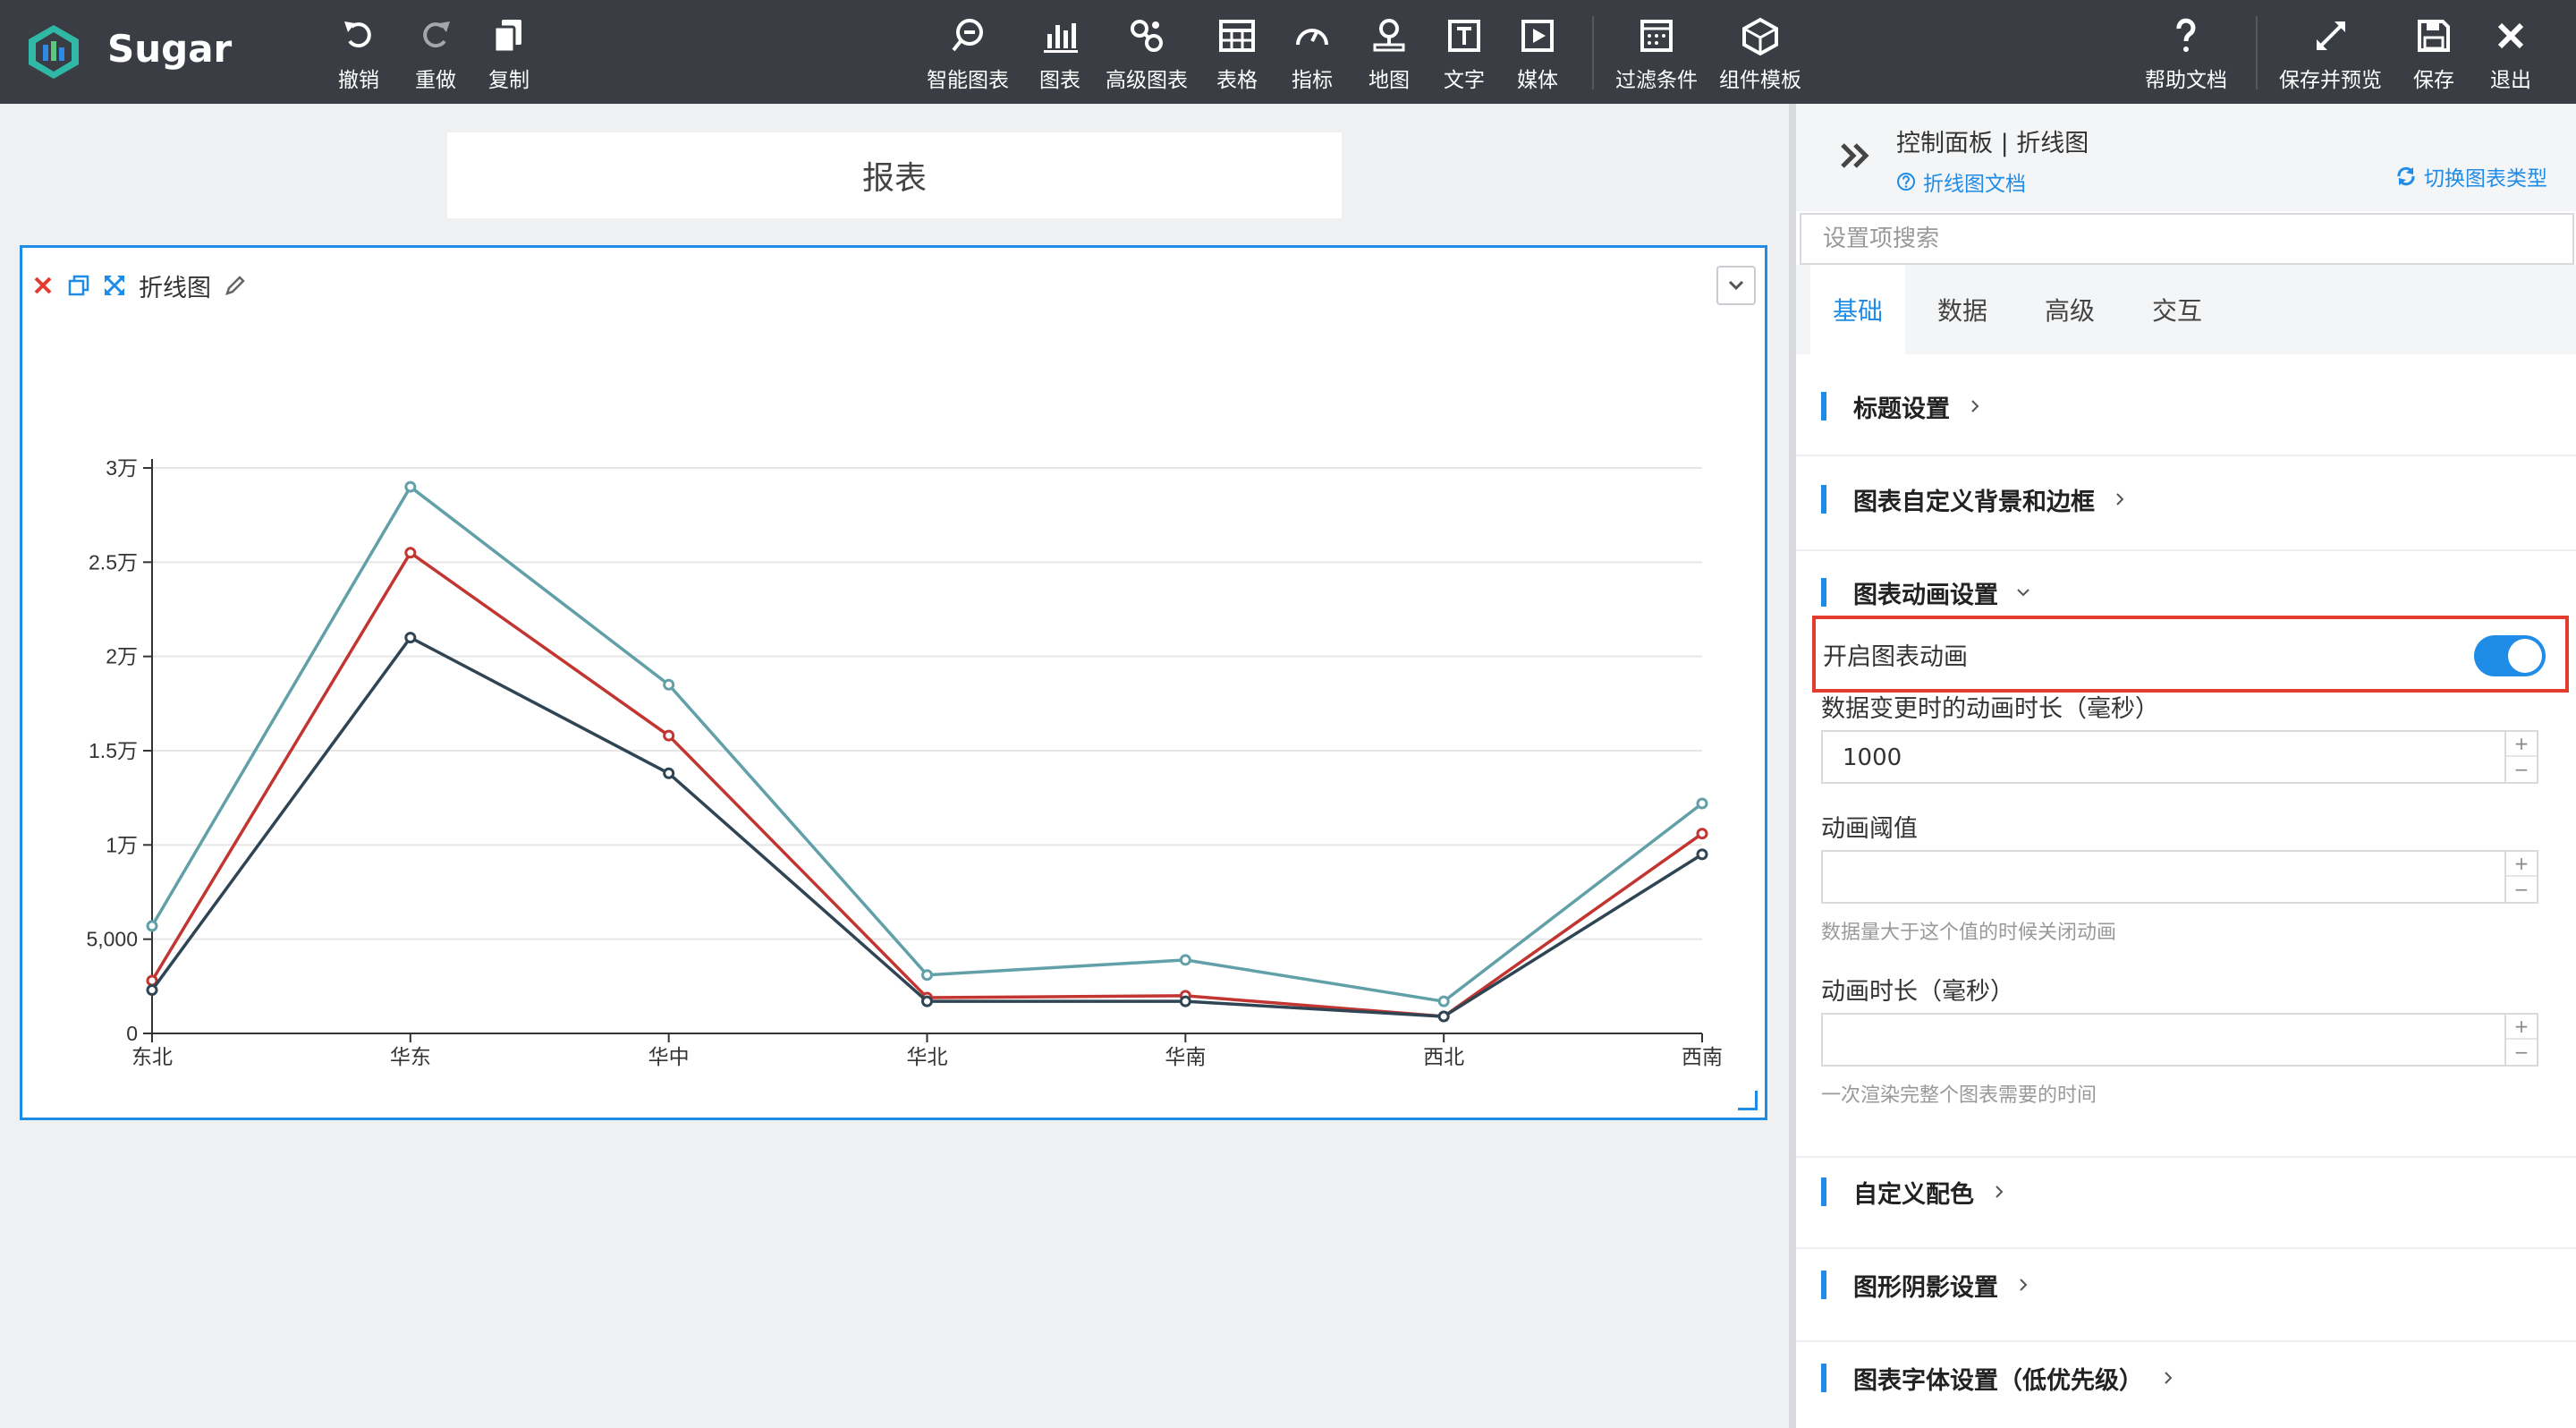  What do you see at coordinates (114, 286) in the screenshot?
I see `fullscreen-icon` at bounding box center [114, 286].